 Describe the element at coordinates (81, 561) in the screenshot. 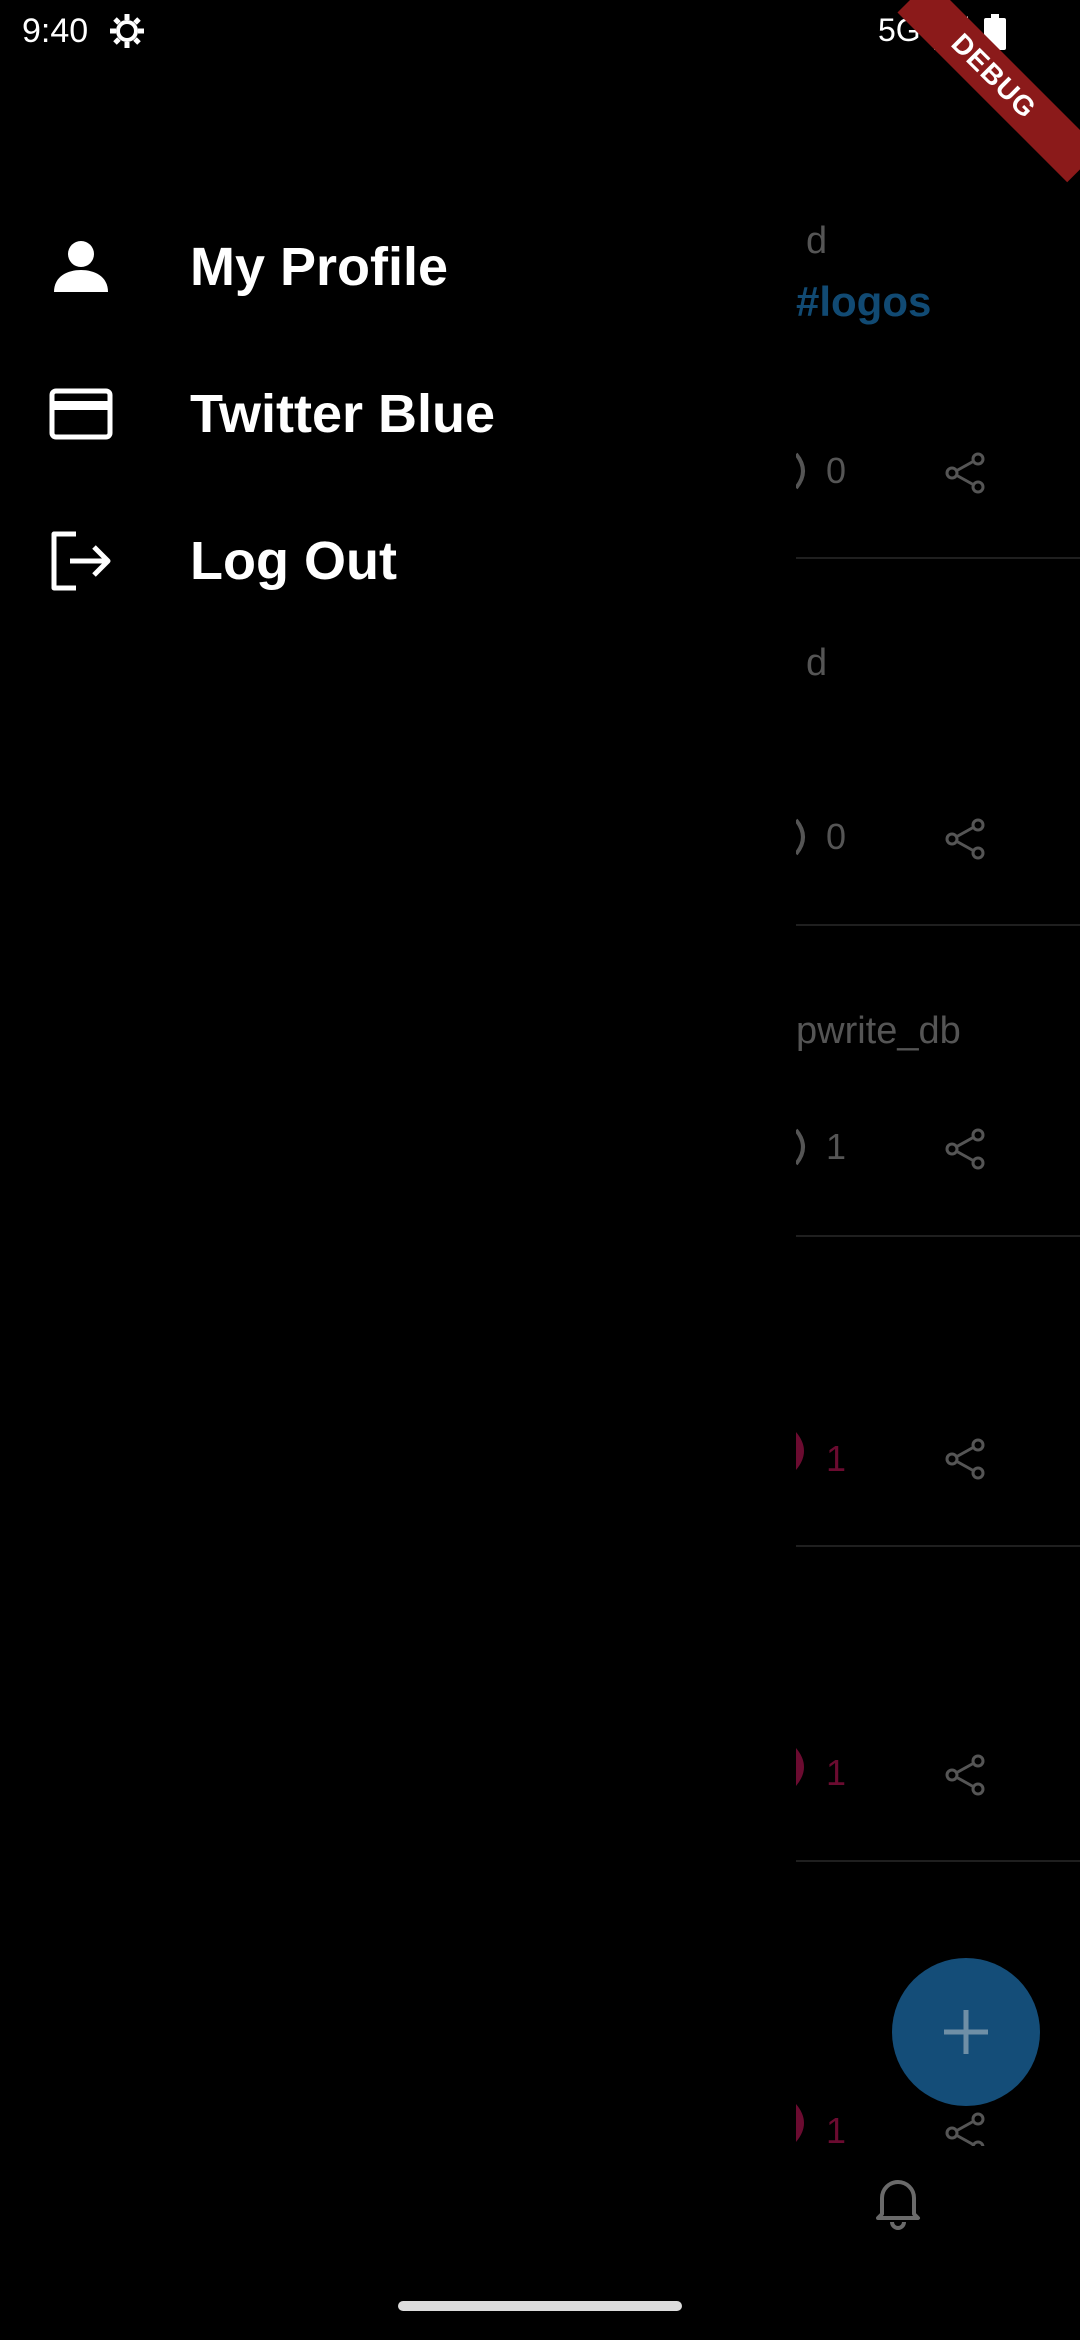

I see `logout-icon` at that location.